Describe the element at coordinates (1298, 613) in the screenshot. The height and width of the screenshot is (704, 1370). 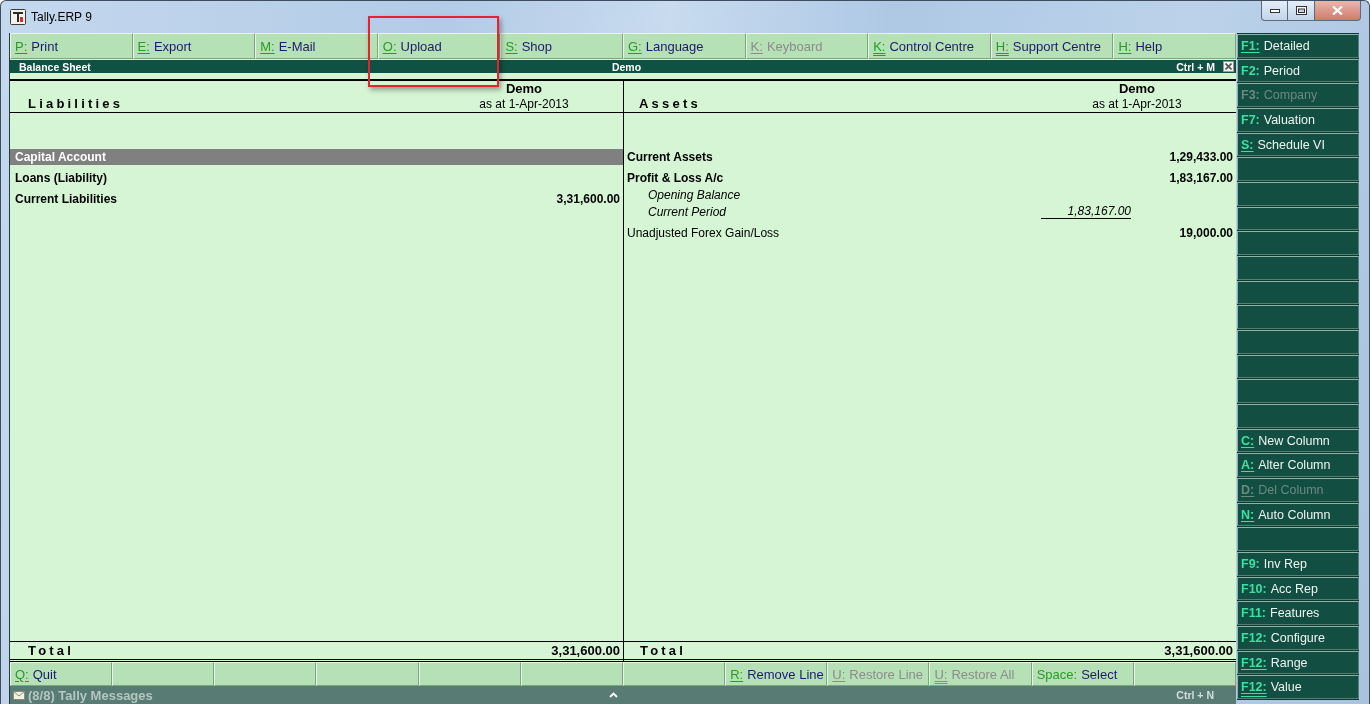
I see `side-button: F11: Features` at that location.